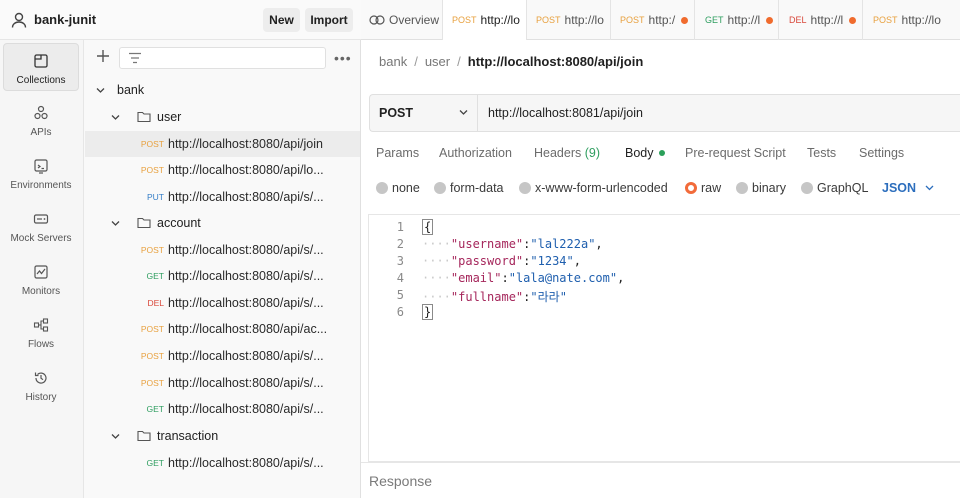 The height and width of the screenshot is (498, 960). Describe the element at coordinates (343, 58) in the screenshot. I see `more-options-icon: •••` at that location.